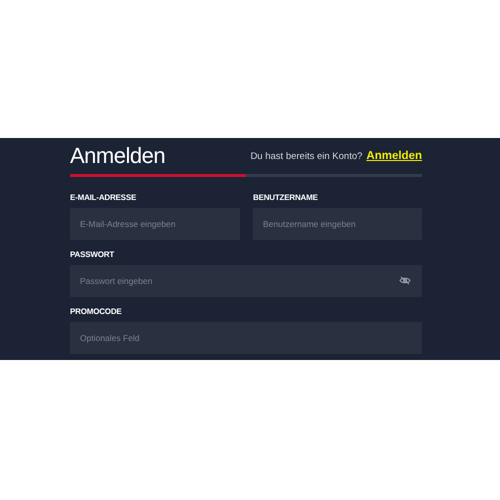  What do you see at coordinates (155, 224) in the screenshot?
I see `input-field: E-Mail-Adresse eingeben` at bounding box center [155, 224].